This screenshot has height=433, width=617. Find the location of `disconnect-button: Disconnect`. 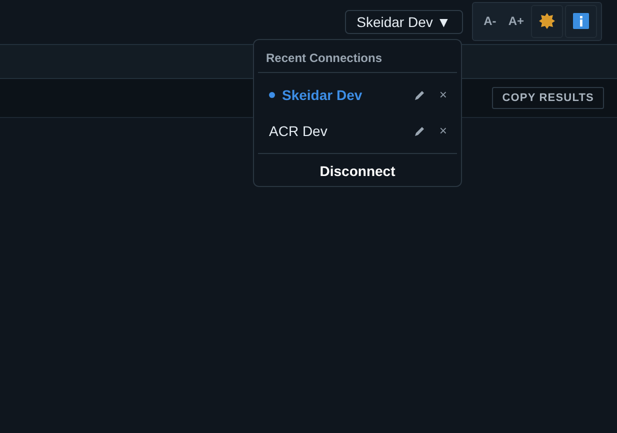

disconnect-button: Disconnect is located at coordinates (358, 171).